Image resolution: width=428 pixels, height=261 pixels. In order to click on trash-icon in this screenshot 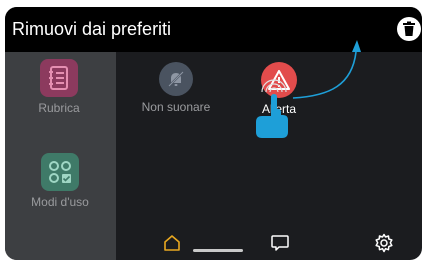, I will do `click(409, 28)`.